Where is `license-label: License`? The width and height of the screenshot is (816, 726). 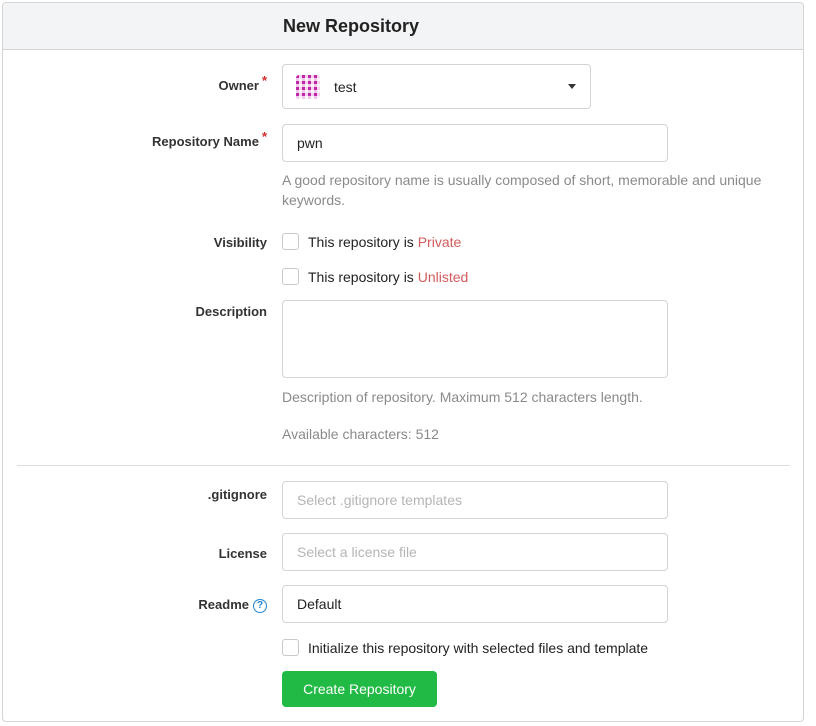
license-label: License is located at coordinates (242, 553).